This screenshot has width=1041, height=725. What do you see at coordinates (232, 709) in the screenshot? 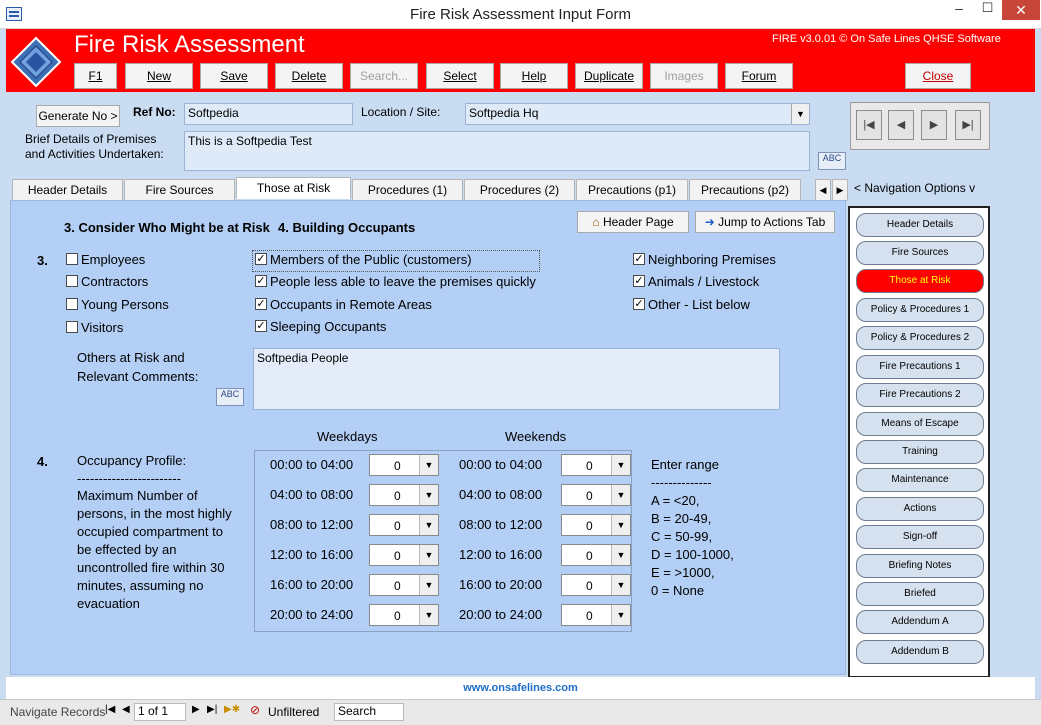
I see `new-record-icon: ▶✱` at bounding box center [232, 709].